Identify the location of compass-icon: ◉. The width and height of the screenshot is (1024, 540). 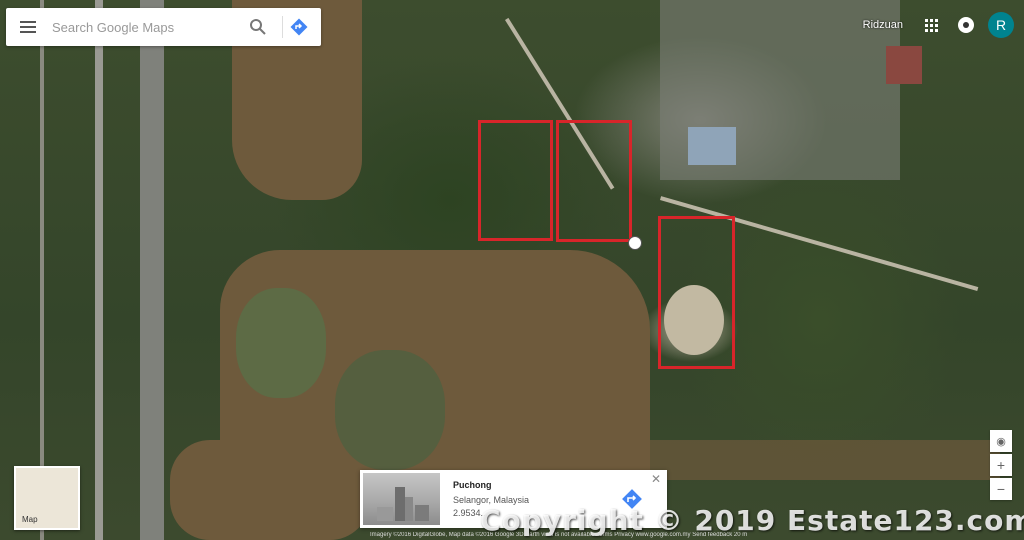
(1001, 441).